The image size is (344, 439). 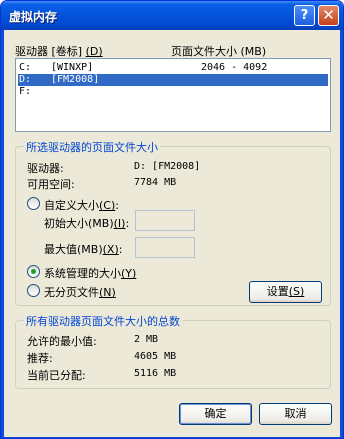 What do you see at coordinates (79, 223) in the screenshot?
I see `initial-size-text: 初始大小(MB)` at bounding box center [79, 223].